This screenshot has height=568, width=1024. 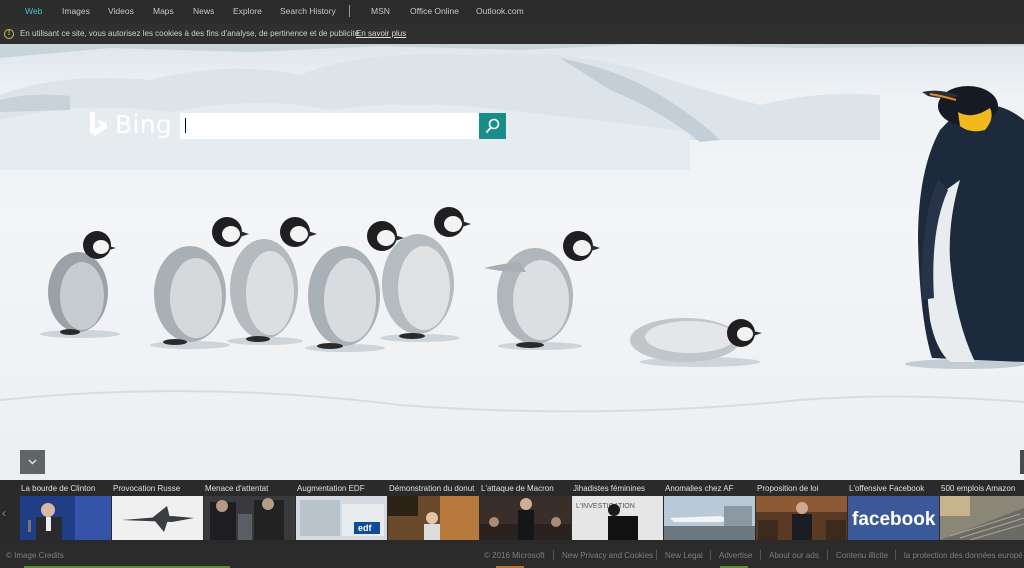 I want to click on svg-text: L'INVESTIGATION, so click(x=605, y=506).